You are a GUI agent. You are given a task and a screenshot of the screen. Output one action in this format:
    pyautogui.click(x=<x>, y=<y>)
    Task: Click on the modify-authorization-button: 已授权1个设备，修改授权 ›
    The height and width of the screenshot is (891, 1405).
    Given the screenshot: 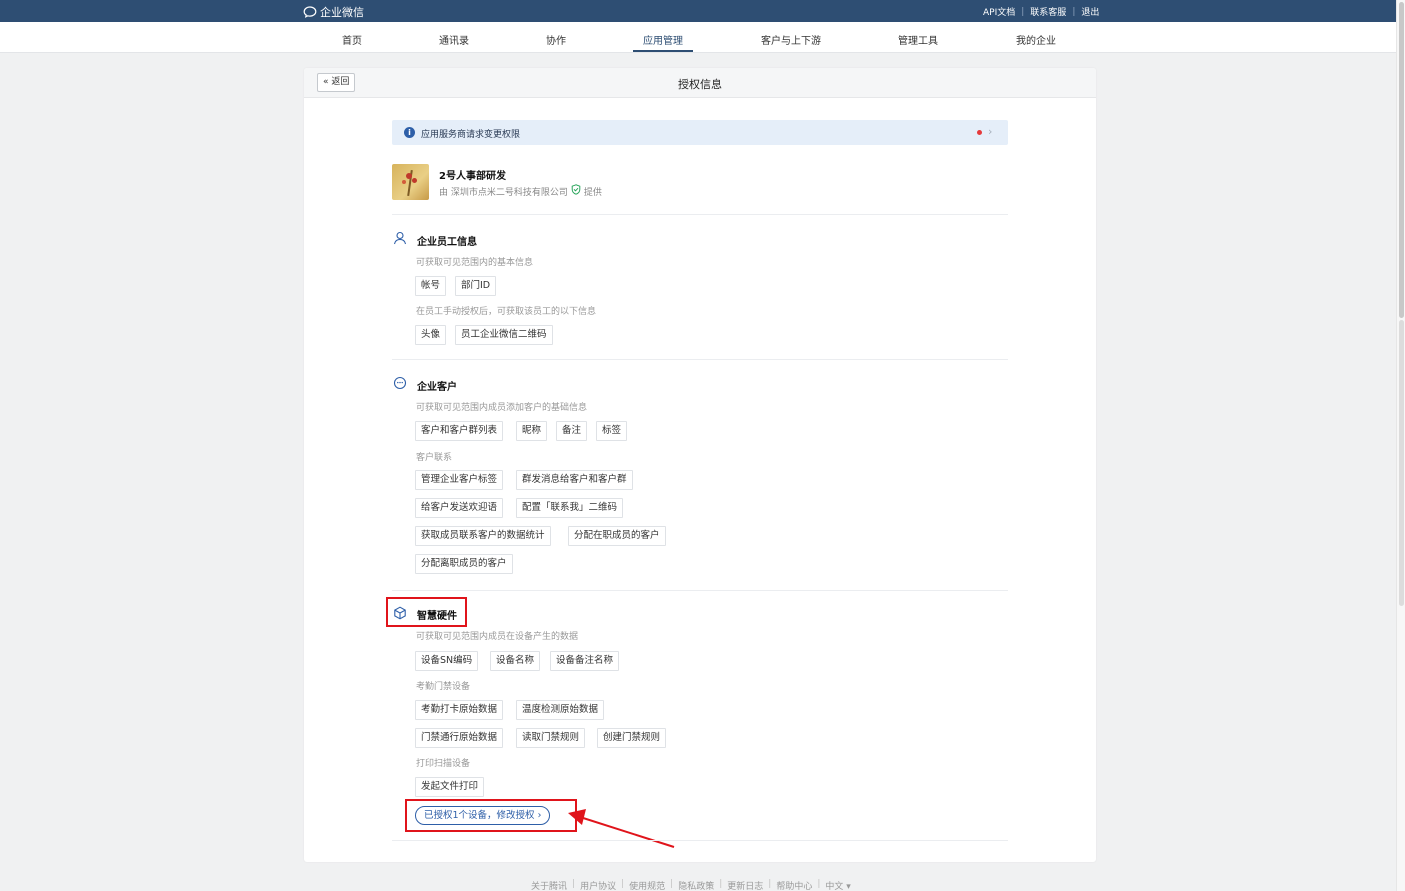 What is the action you would take?
    pyautogui.click(x=483, y=815)
    